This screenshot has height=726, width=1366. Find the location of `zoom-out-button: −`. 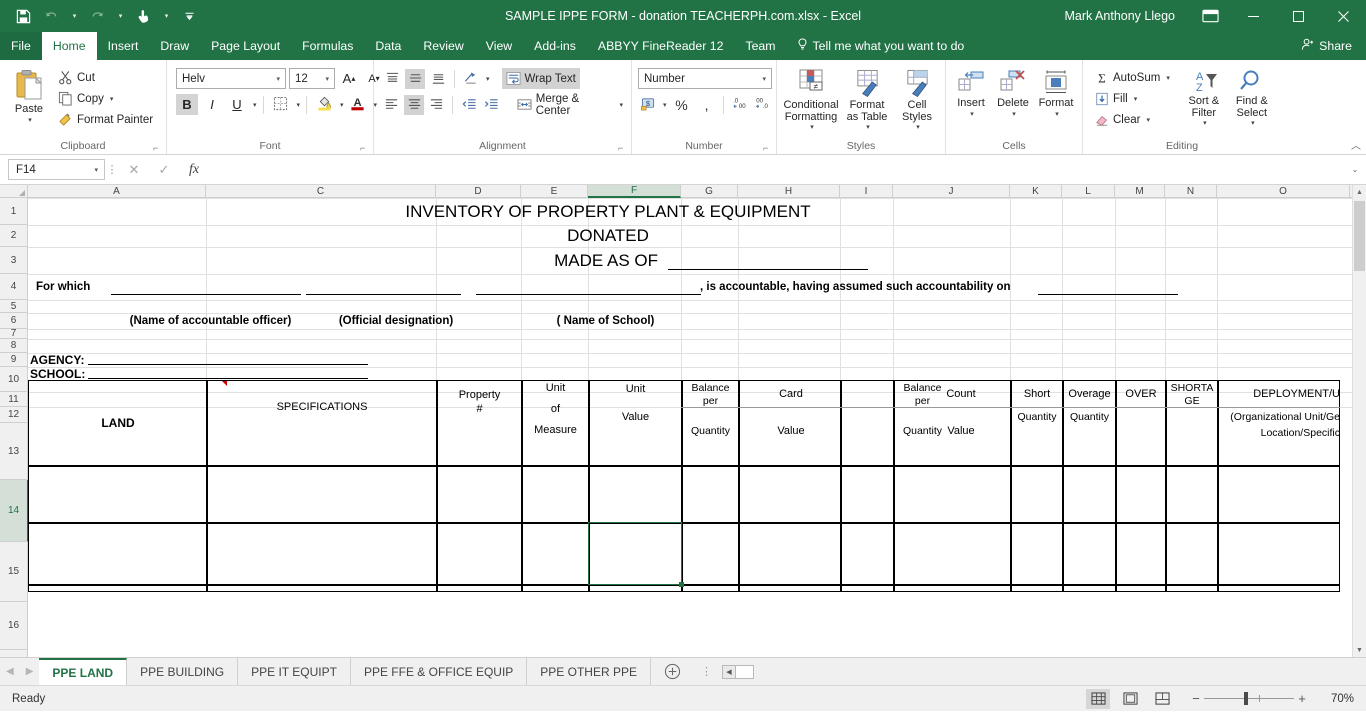

zoom-out-button: − is located at coordinates (1196, 698).